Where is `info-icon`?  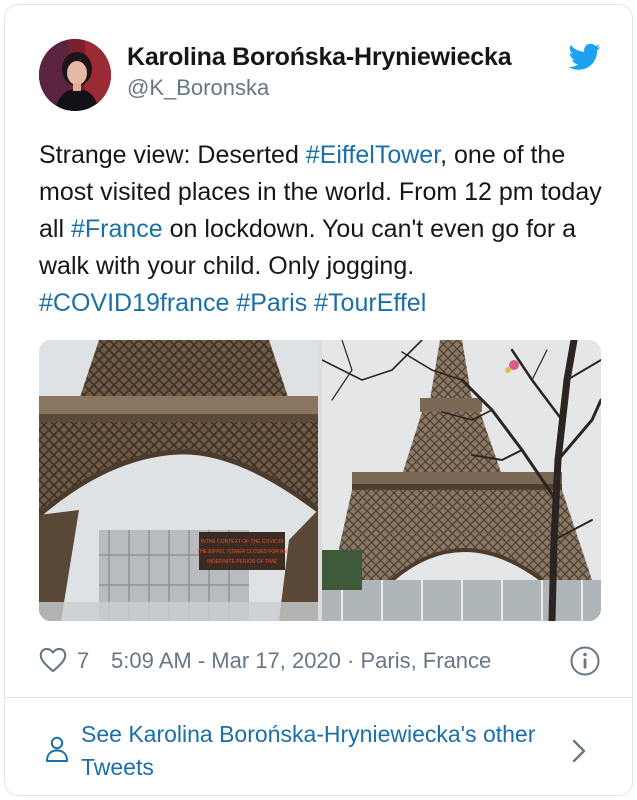 info-icon is located at coordinates (585, 661).